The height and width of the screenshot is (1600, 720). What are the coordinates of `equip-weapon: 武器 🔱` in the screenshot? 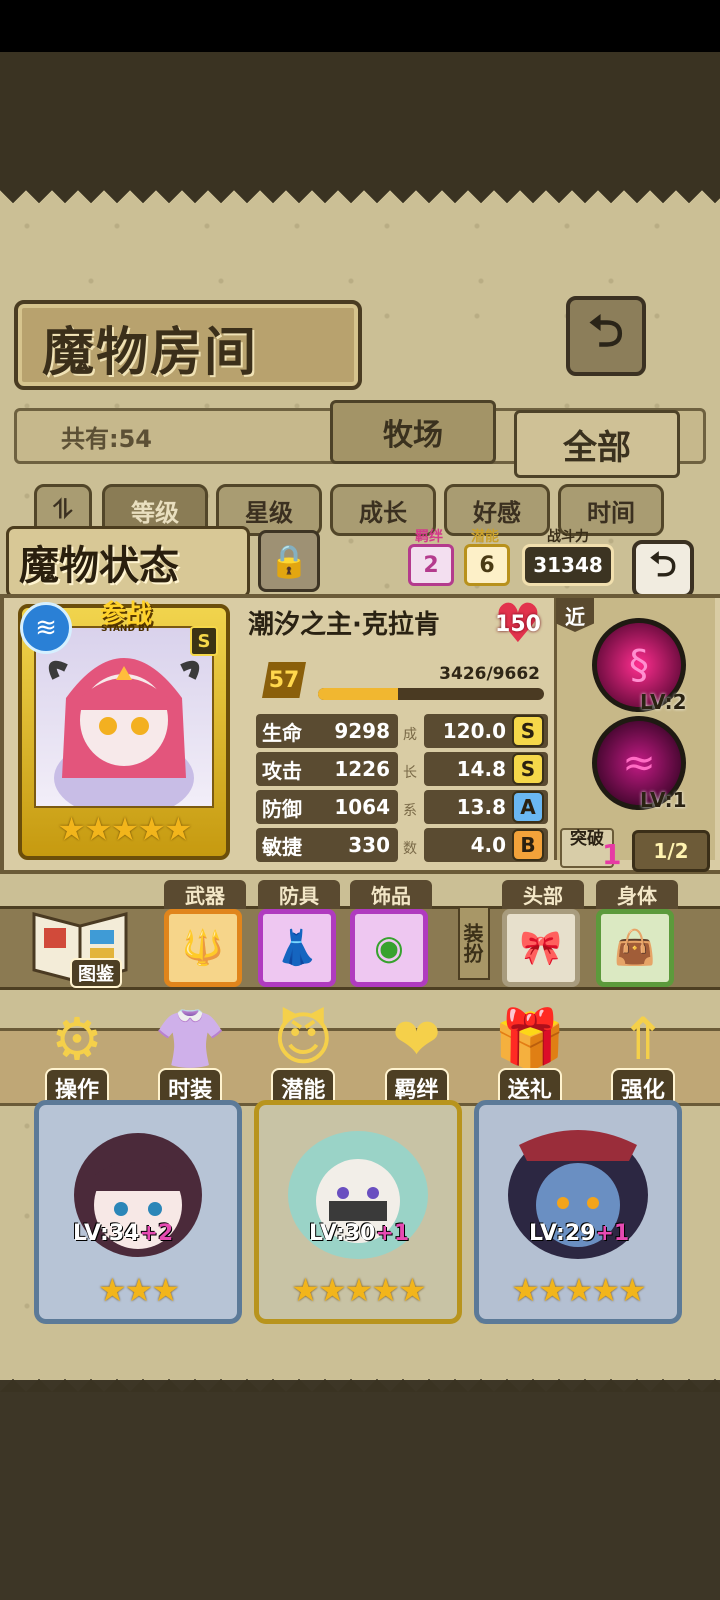 It's located at (205, 933).